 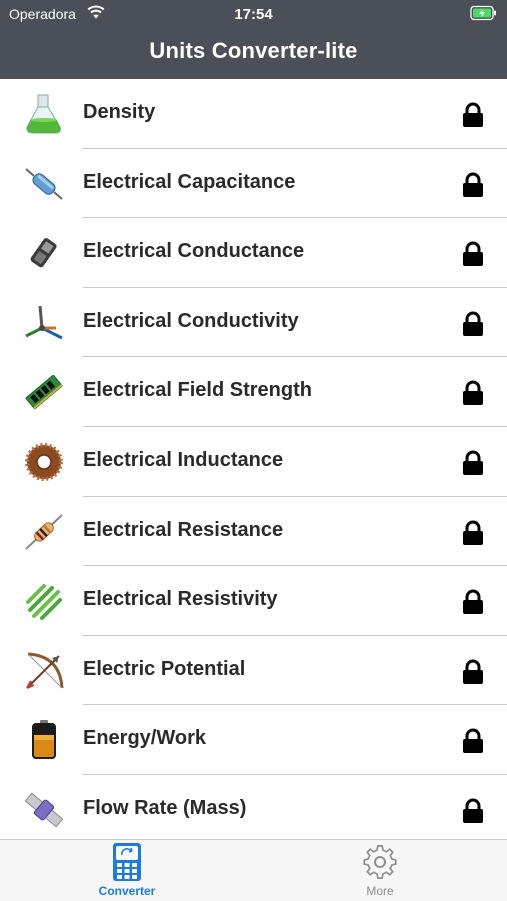 What do you see at coordinates (380, 862) in the screenshot?
I see `gear-icon` at bounding box center [380, 862].